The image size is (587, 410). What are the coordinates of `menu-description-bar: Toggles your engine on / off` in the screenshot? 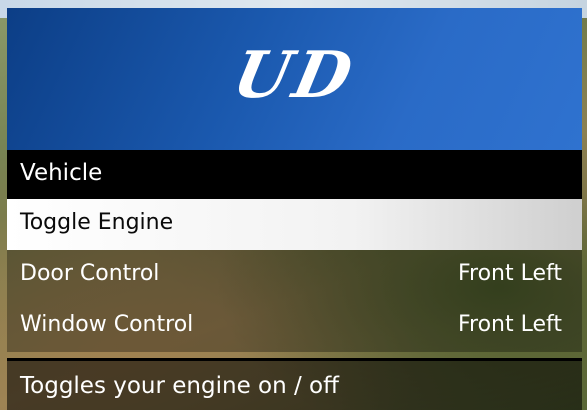 It's located at (294, 384).